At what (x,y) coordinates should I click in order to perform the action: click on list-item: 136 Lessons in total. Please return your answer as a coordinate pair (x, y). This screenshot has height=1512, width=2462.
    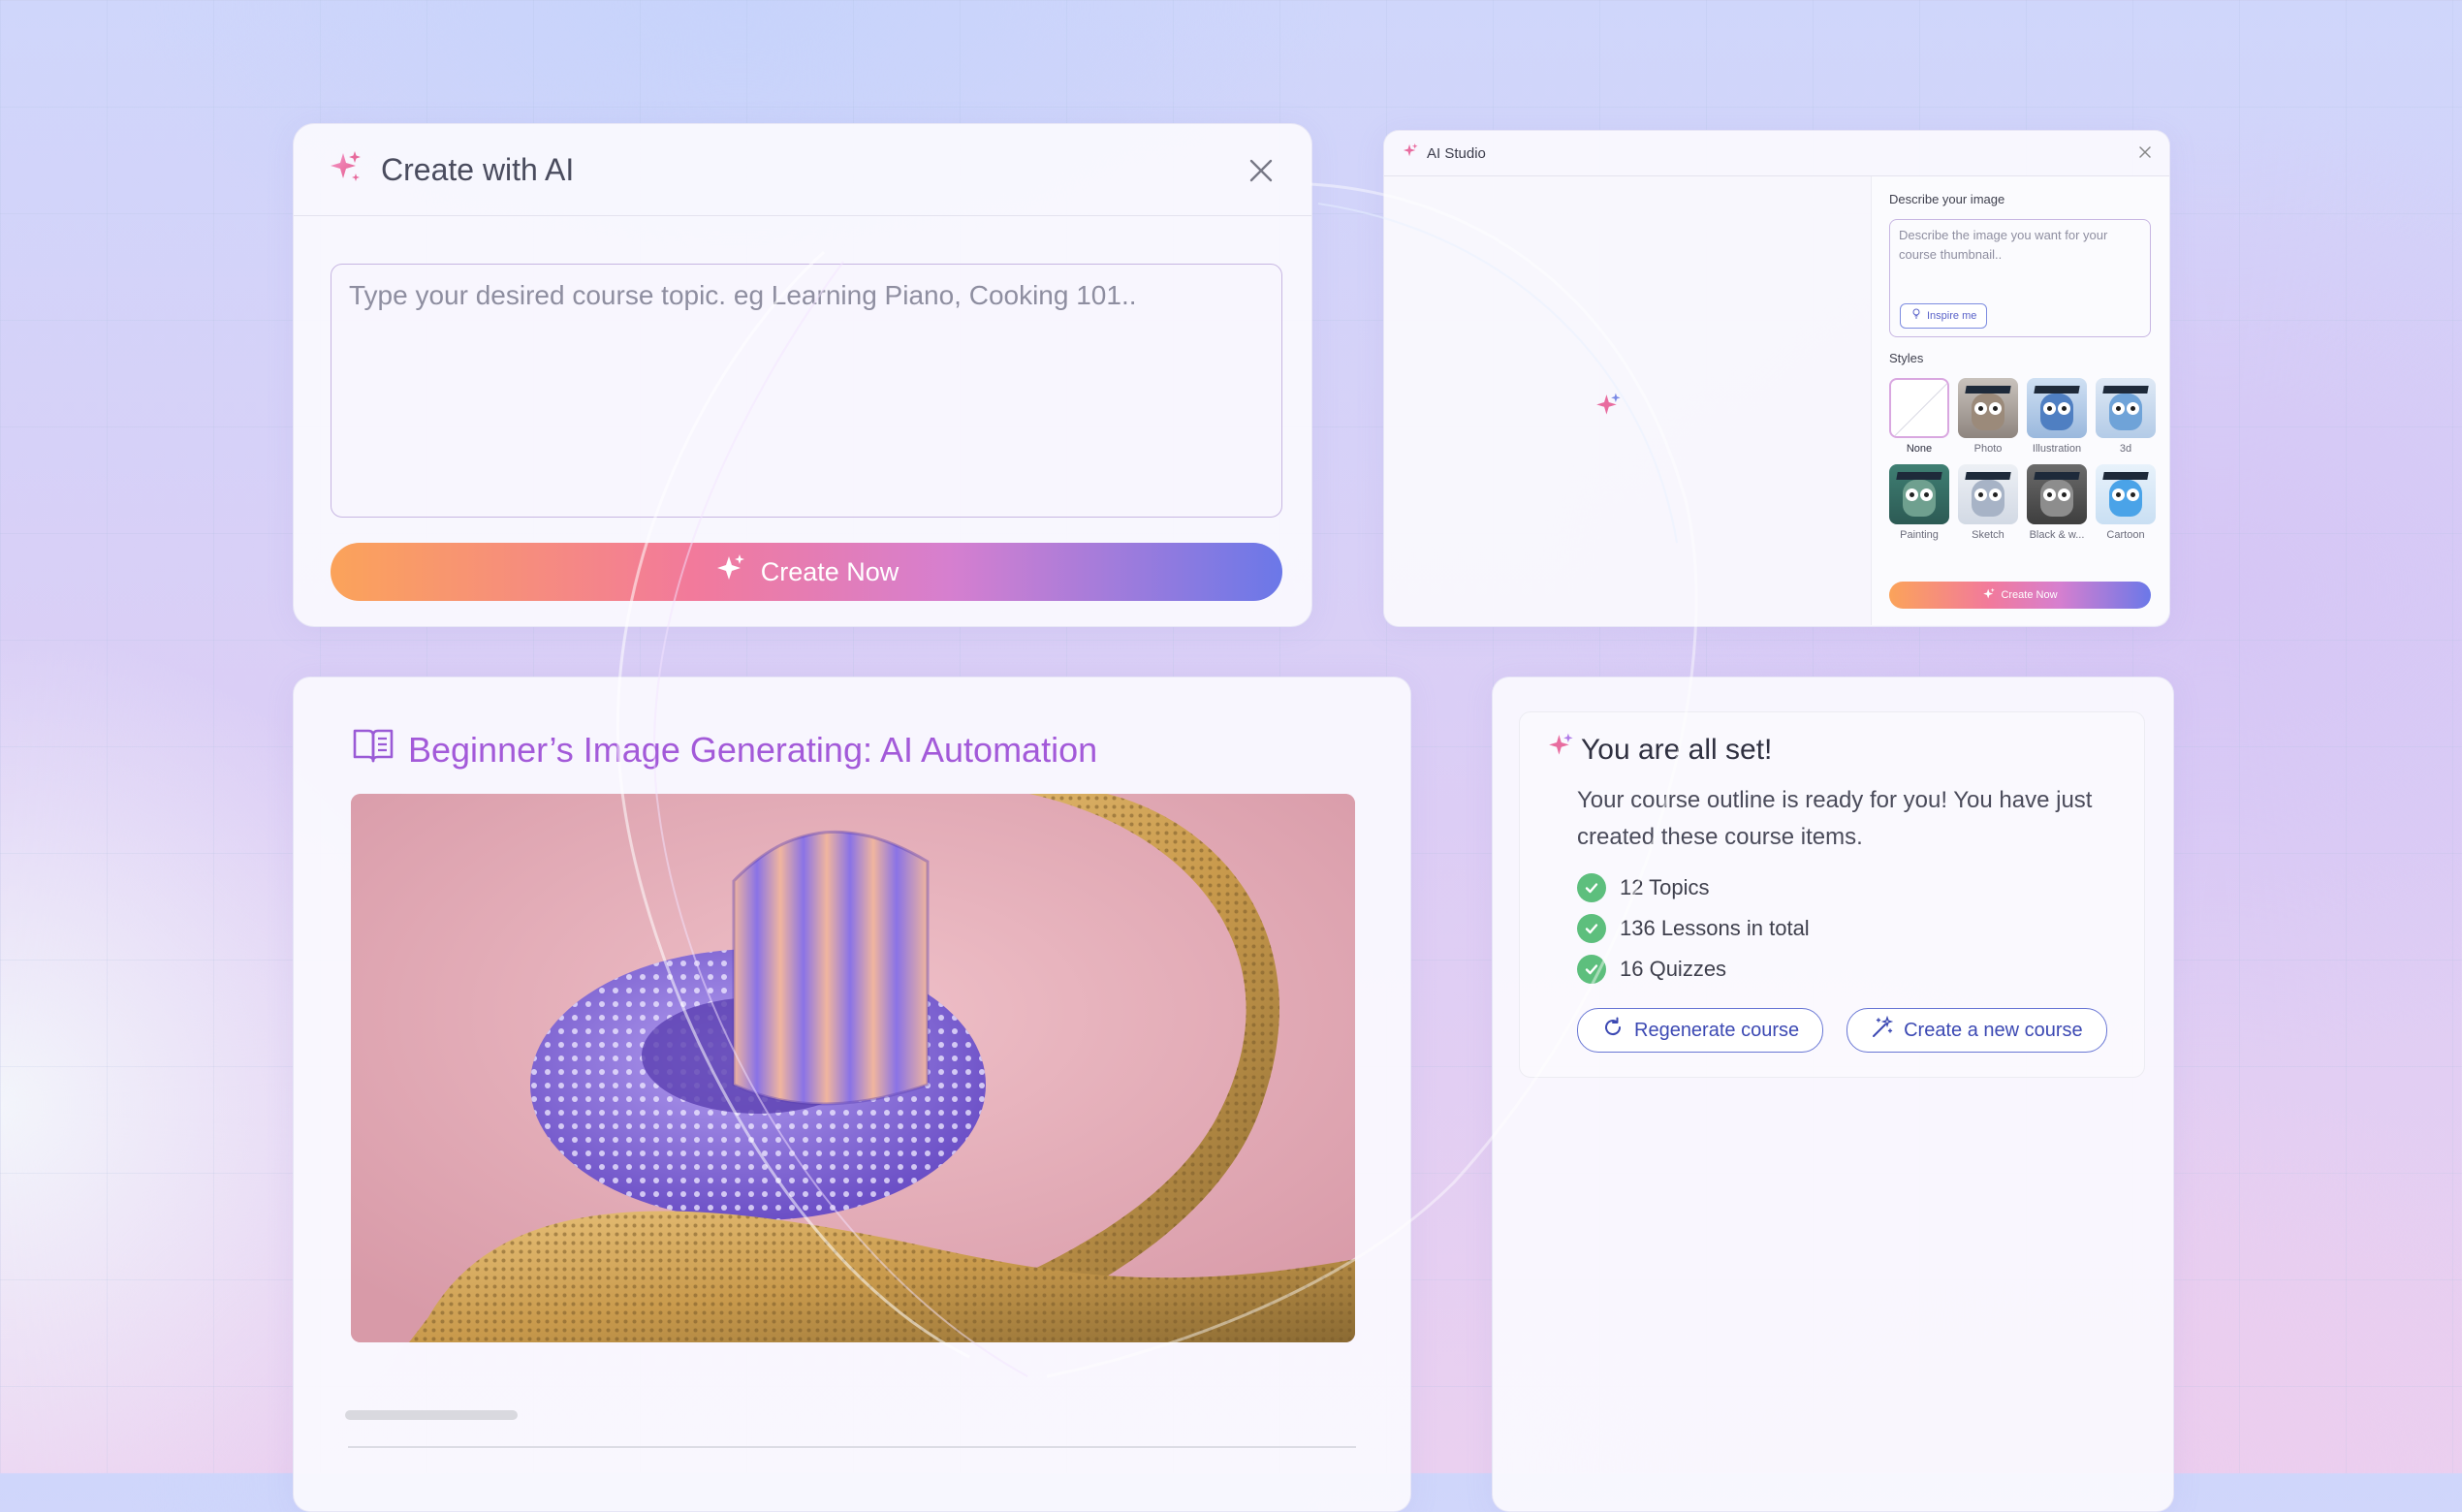
    Looking at the image, I should click on (1693, 929).